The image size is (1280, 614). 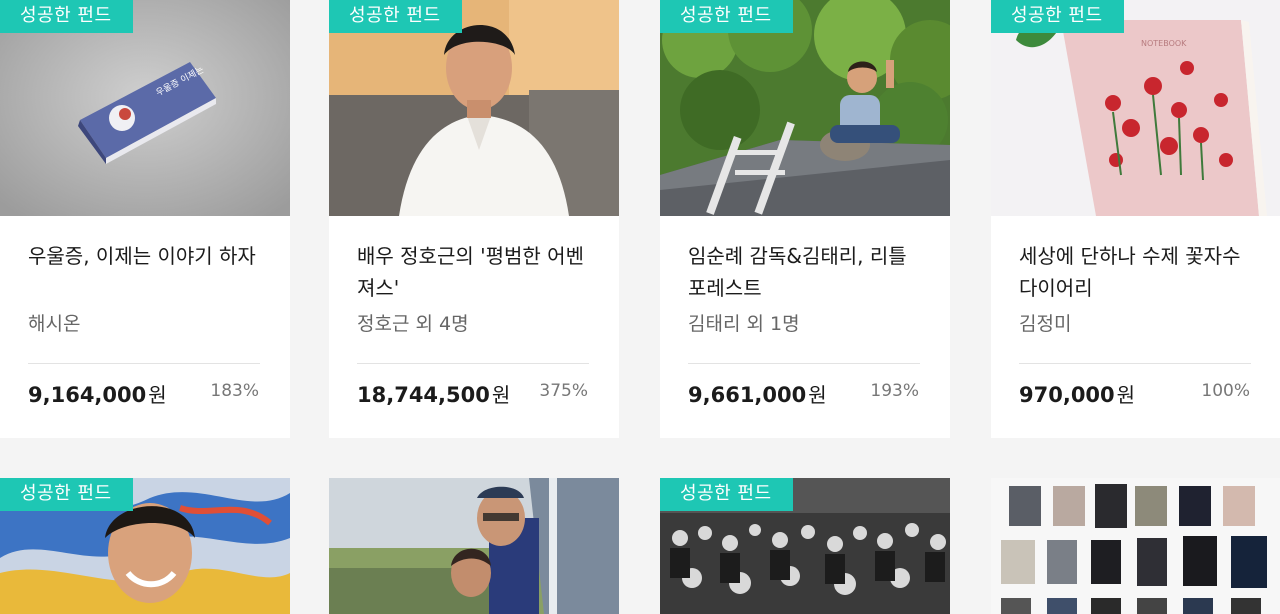 What do you see at coordinates (805, 108) in the screenshot?
I see `fund-thumbnail-rooftop: 성공한 펀드` at bounding box center [805, 108].